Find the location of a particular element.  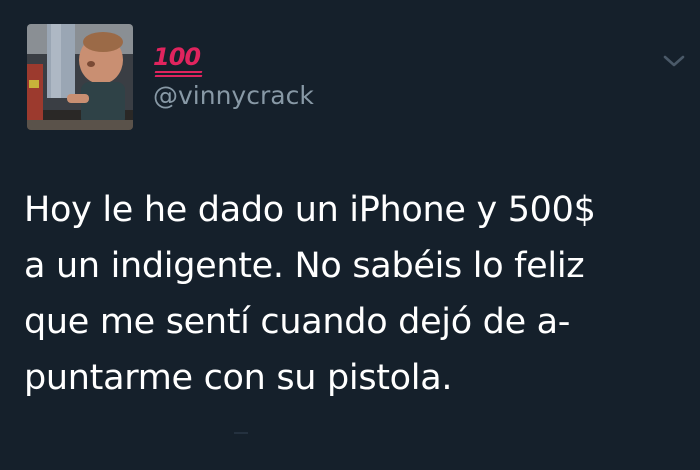

avatar-photo is located at coordinates (80, 77).